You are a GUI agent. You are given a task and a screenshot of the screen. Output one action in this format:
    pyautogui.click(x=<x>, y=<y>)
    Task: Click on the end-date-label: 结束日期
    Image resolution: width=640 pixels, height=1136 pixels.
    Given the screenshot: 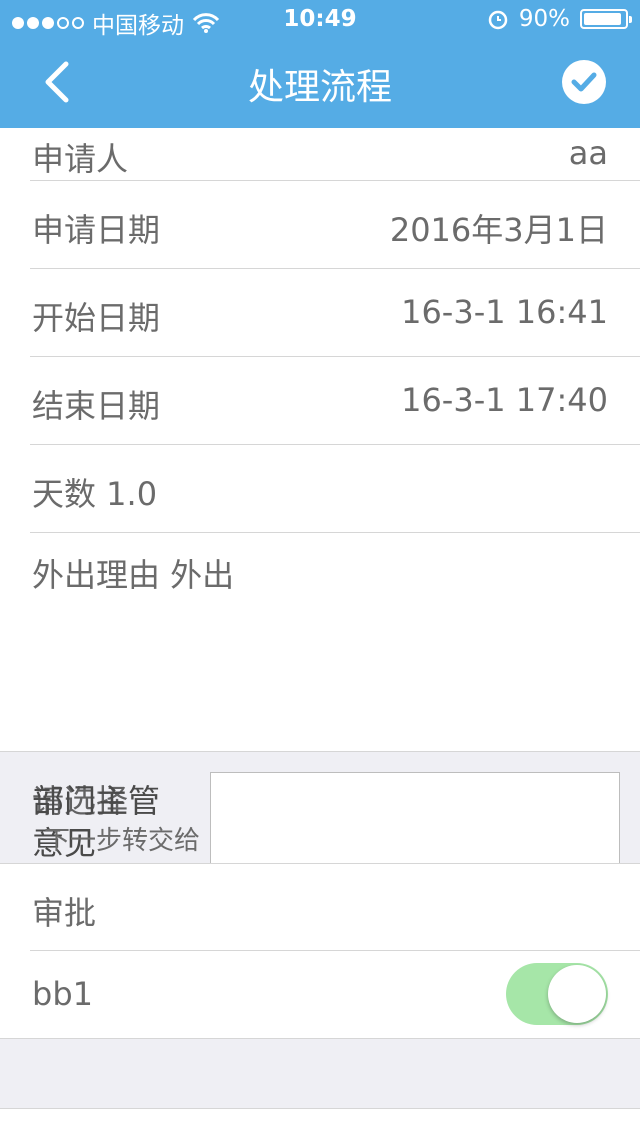 What is the action you would take?
    pyautogui.click(x=96, y=406)
    